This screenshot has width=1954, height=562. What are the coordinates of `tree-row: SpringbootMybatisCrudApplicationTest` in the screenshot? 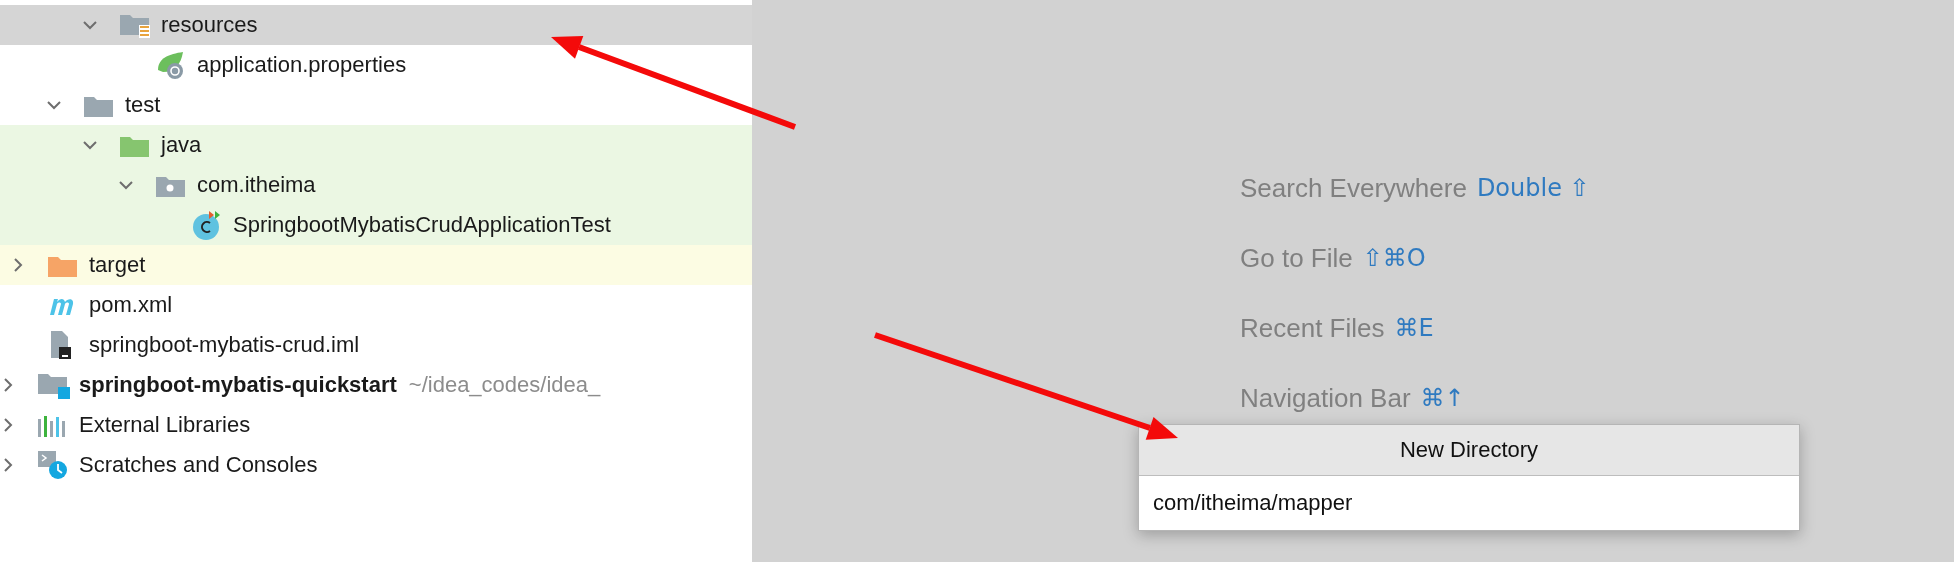 It's located at (376, 225).